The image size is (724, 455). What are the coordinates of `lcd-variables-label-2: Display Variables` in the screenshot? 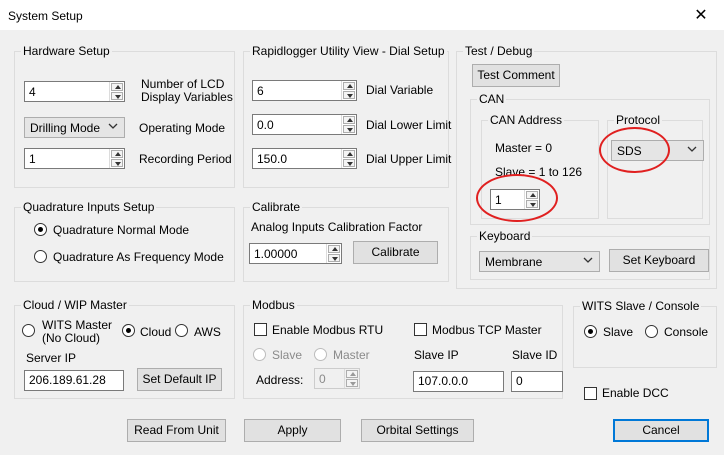 It's located at (187, 97).